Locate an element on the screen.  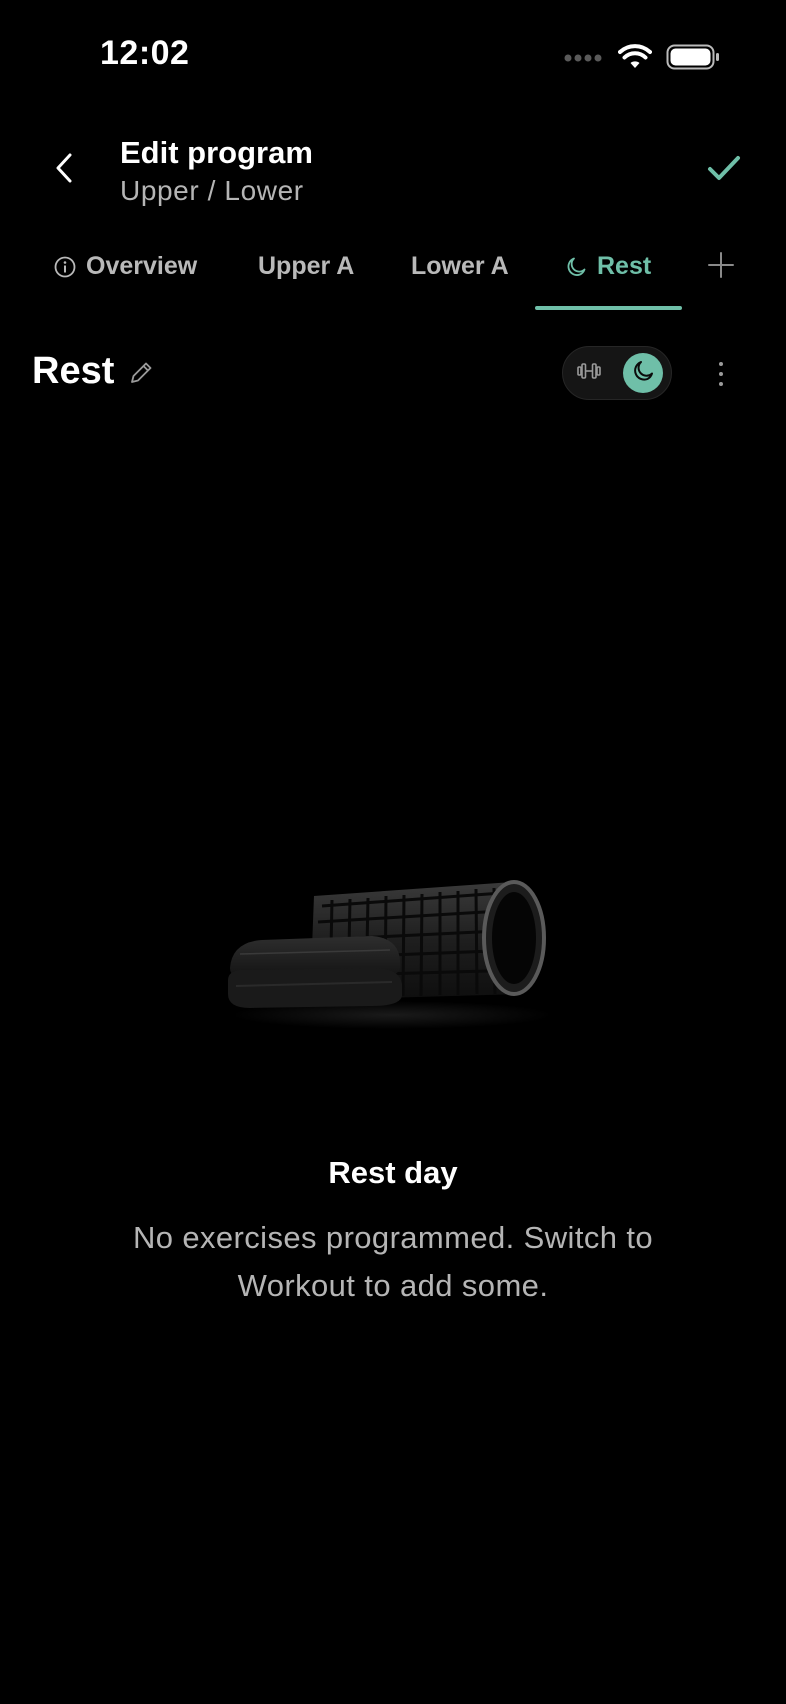
title-block: Edit program Upper / Lower is located at coordinates (216, 172).